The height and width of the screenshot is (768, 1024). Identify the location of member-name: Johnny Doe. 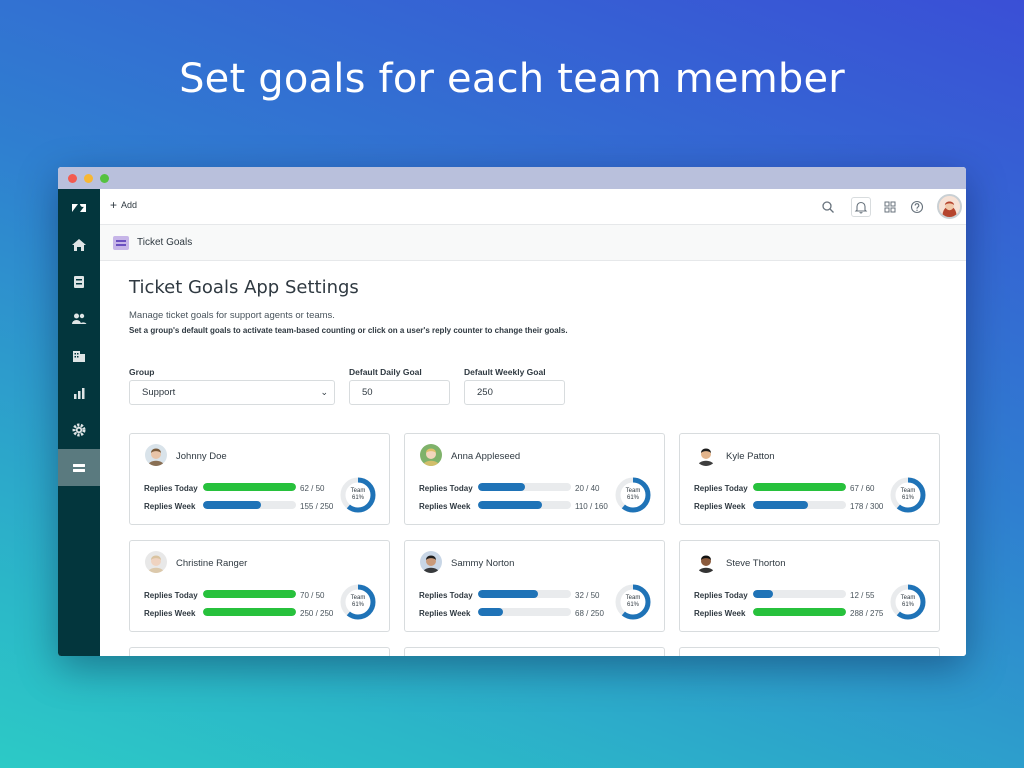
(201, 456).